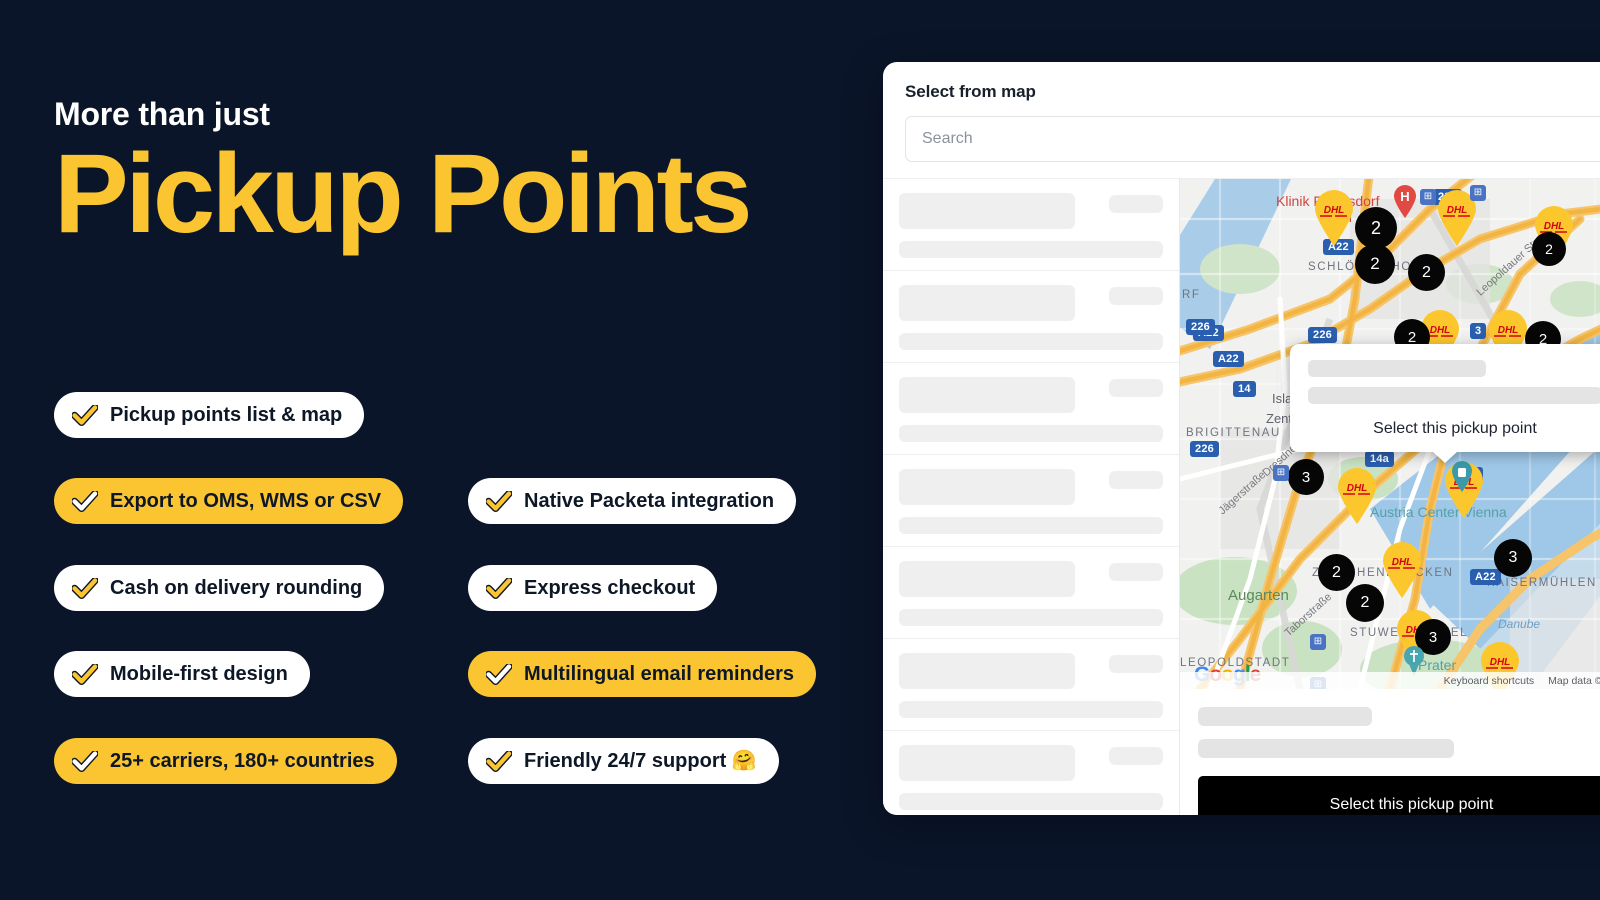 This screenshot has height=900, width=1600. What do you see at coordinates (1454, 429) in the screenshot?
I see `info-window-select-link: Select this pickup point` at bounding box center [1454, 429].